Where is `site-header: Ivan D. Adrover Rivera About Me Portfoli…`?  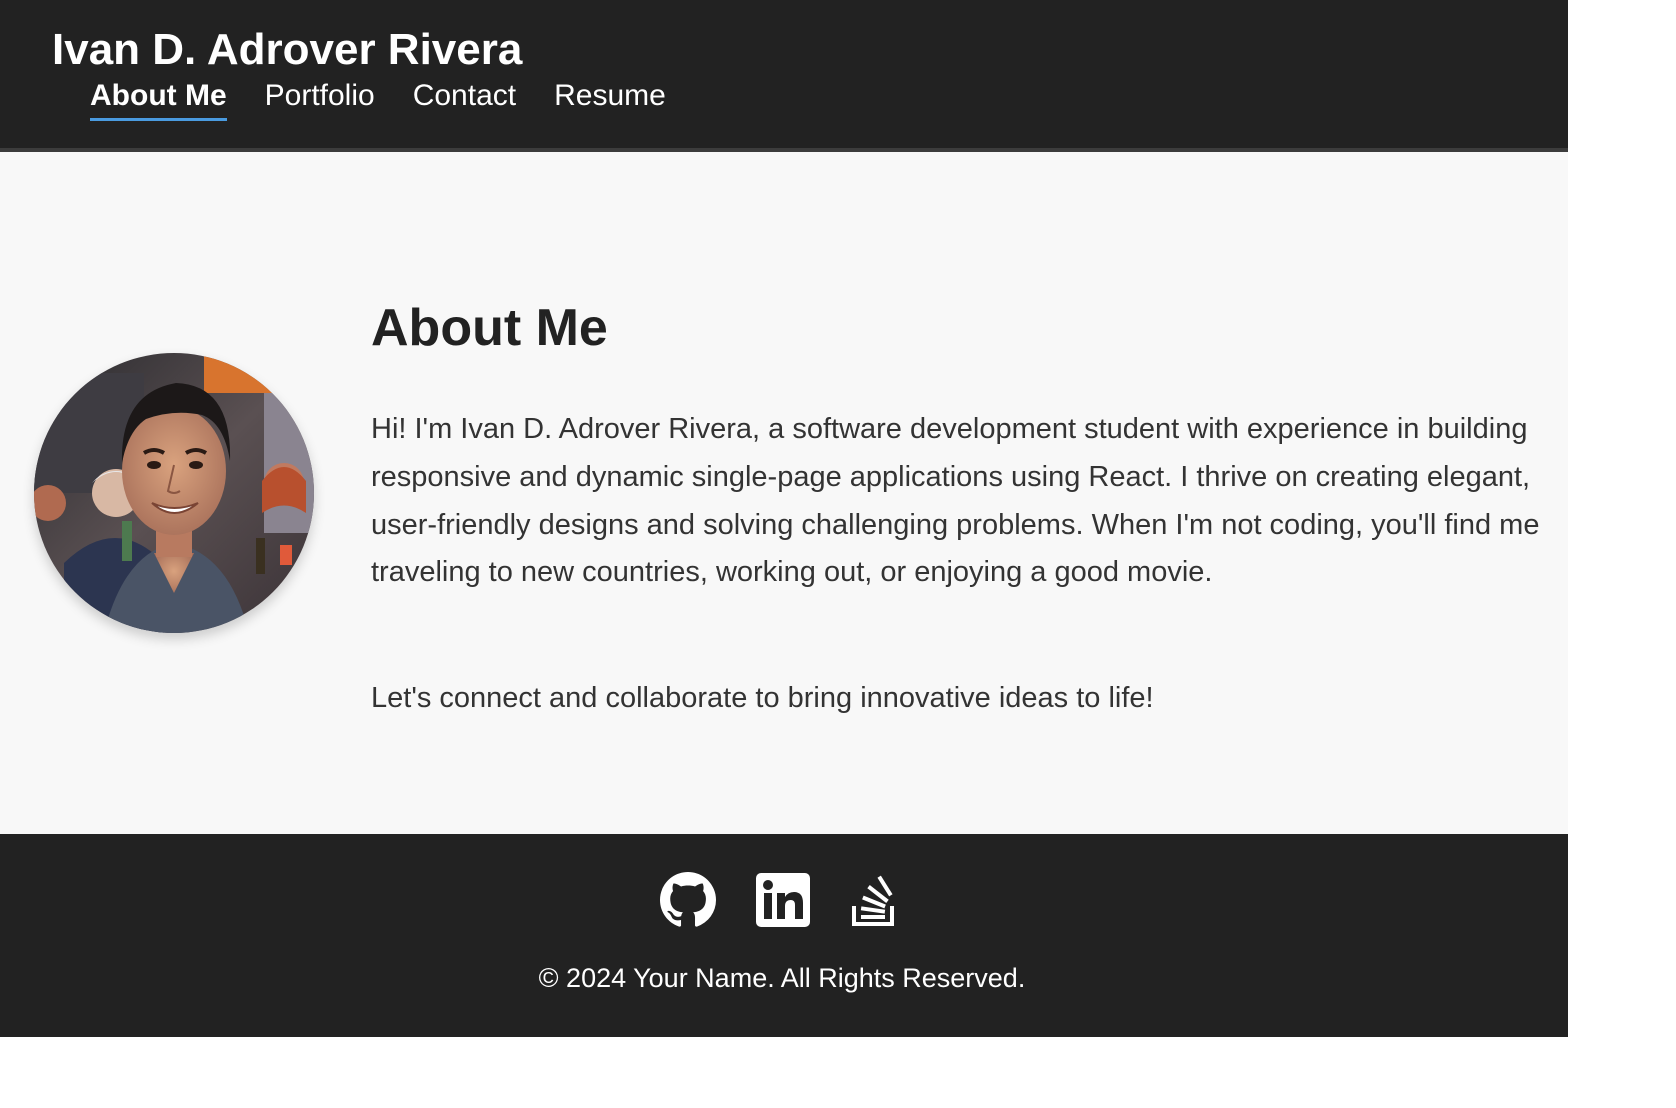 site-header: Ivan D. Adrover Rivera About Me Portfoli… is located at coordinates (784, 76).